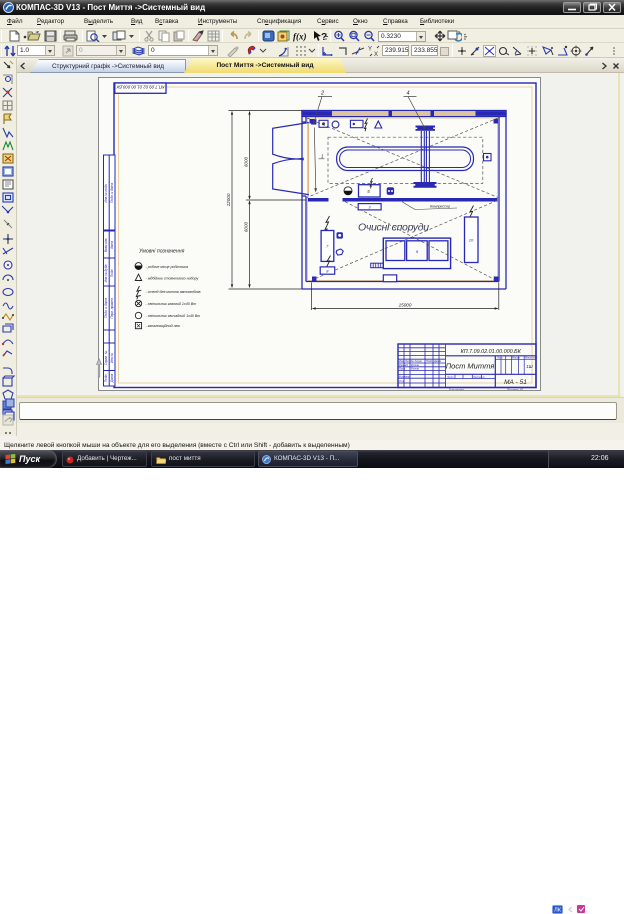 Image resolution: width=624 pixels, height=914 pixels. Describe the element at coordinates (393, 228) in the screenshot. I see `svg-text: Очисні споруди` at that location.